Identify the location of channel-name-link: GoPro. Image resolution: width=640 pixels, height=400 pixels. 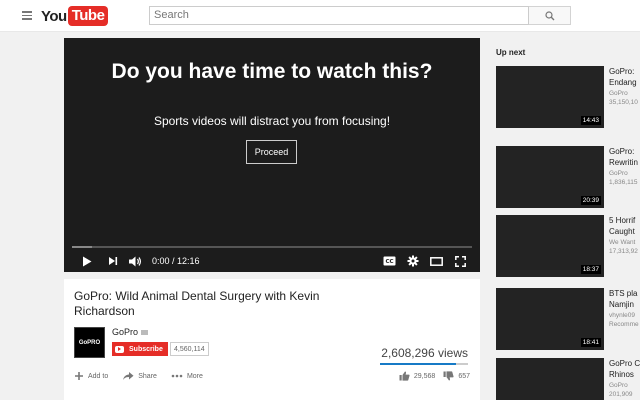
(130, 332).